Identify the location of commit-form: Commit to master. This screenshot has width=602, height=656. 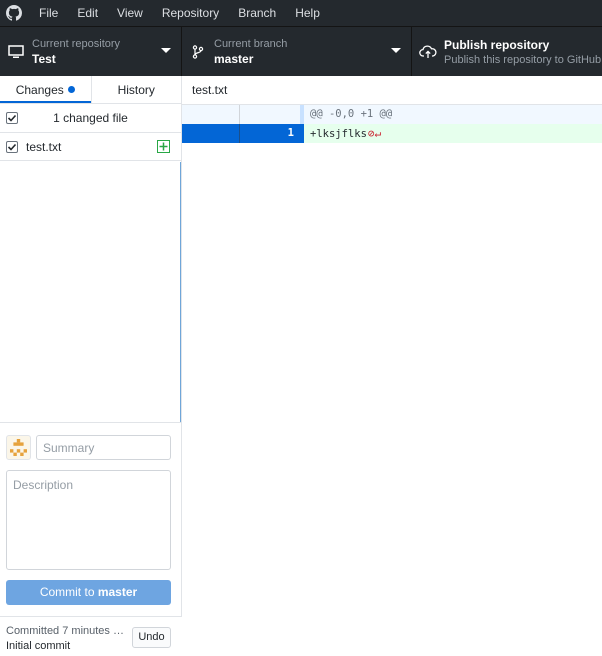
(91, 519).